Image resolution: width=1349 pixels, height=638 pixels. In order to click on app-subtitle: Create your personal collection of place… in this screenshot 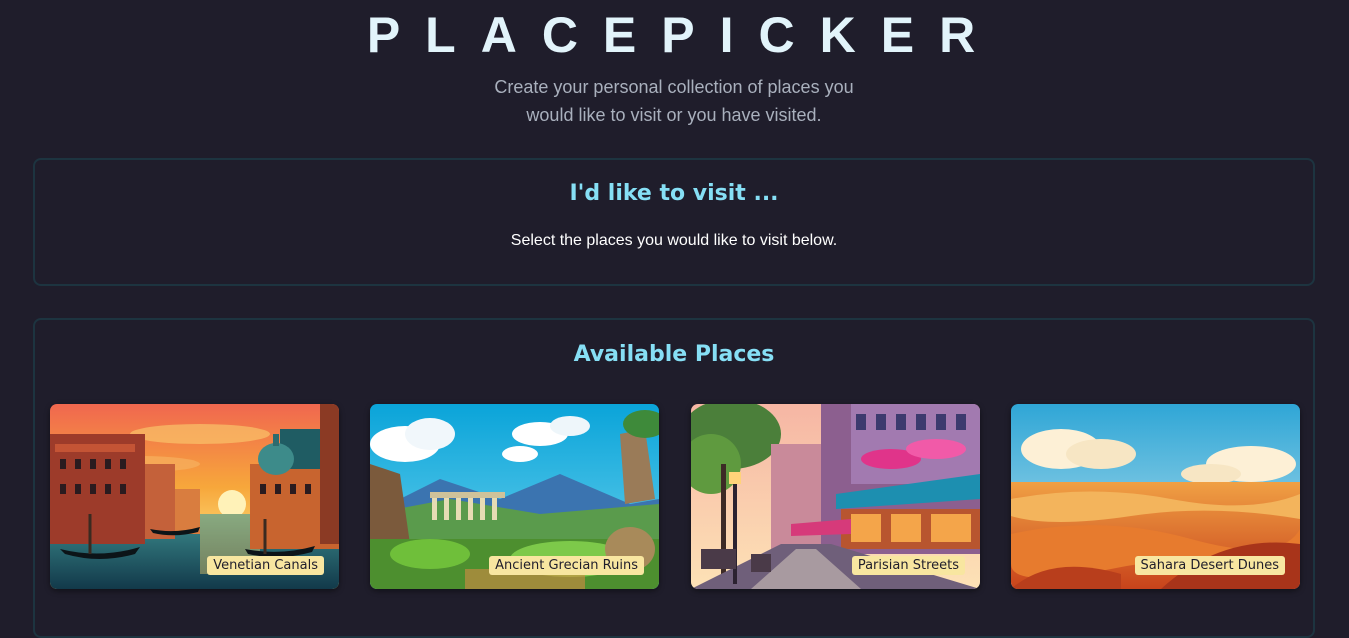, I will do `click(674, 101)`.